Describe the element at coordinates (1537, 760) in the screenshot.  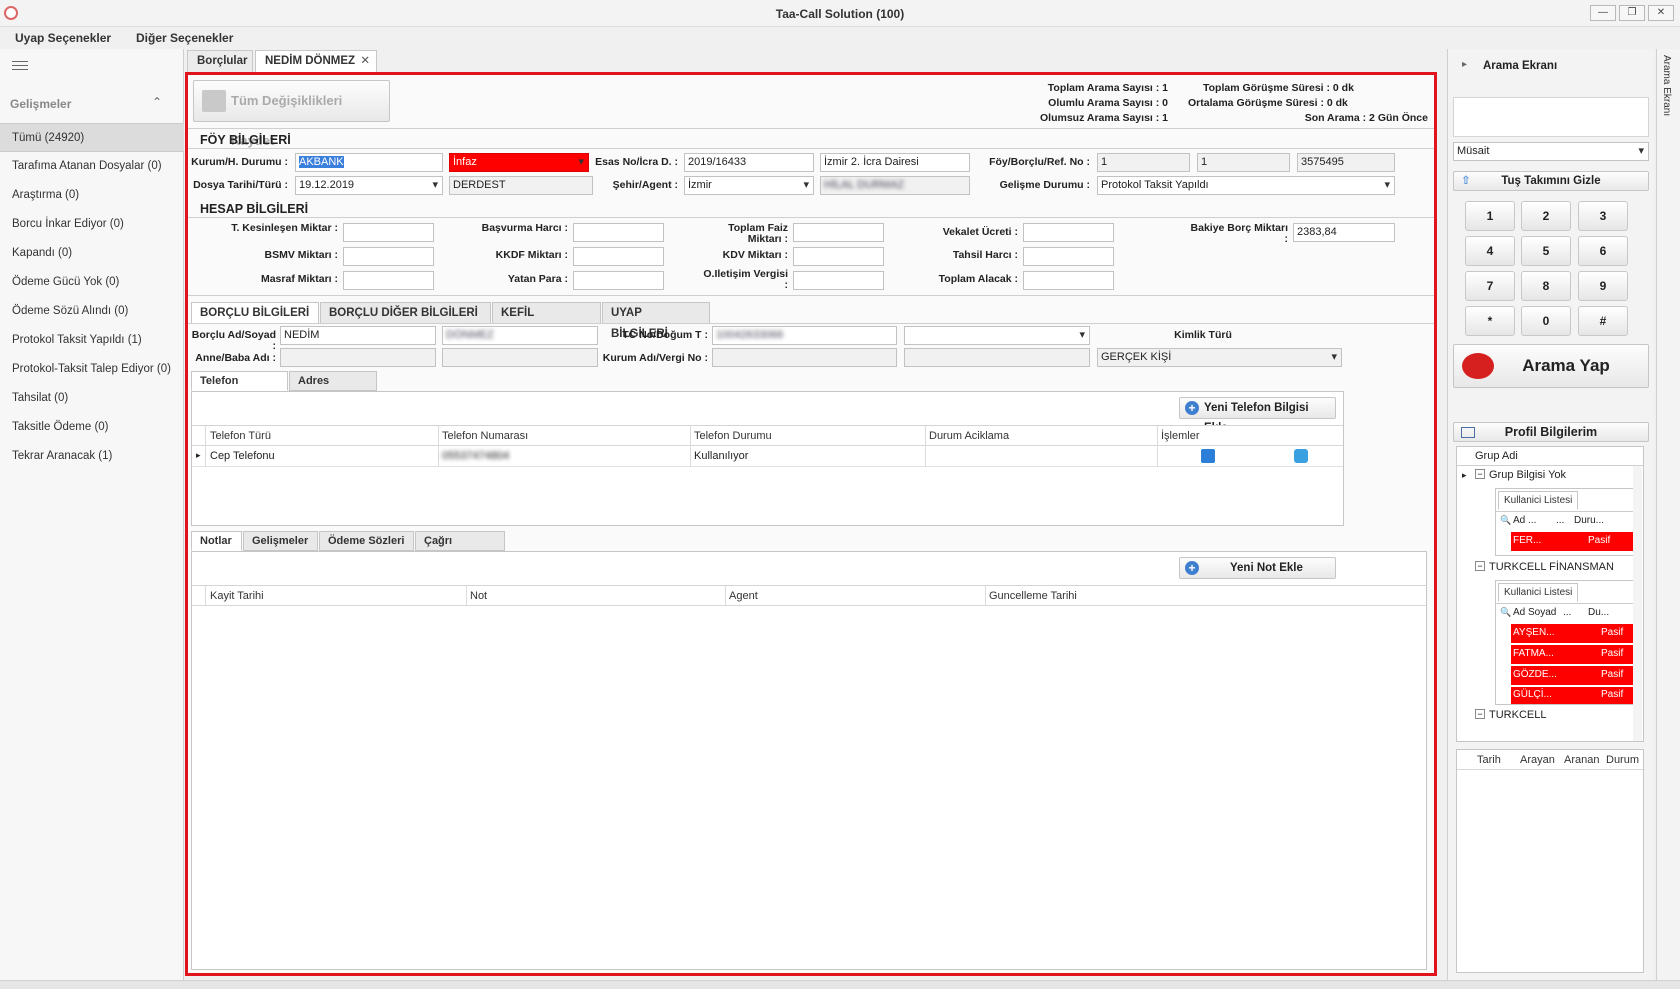
I see `col-arayan: Arayan` at that location.